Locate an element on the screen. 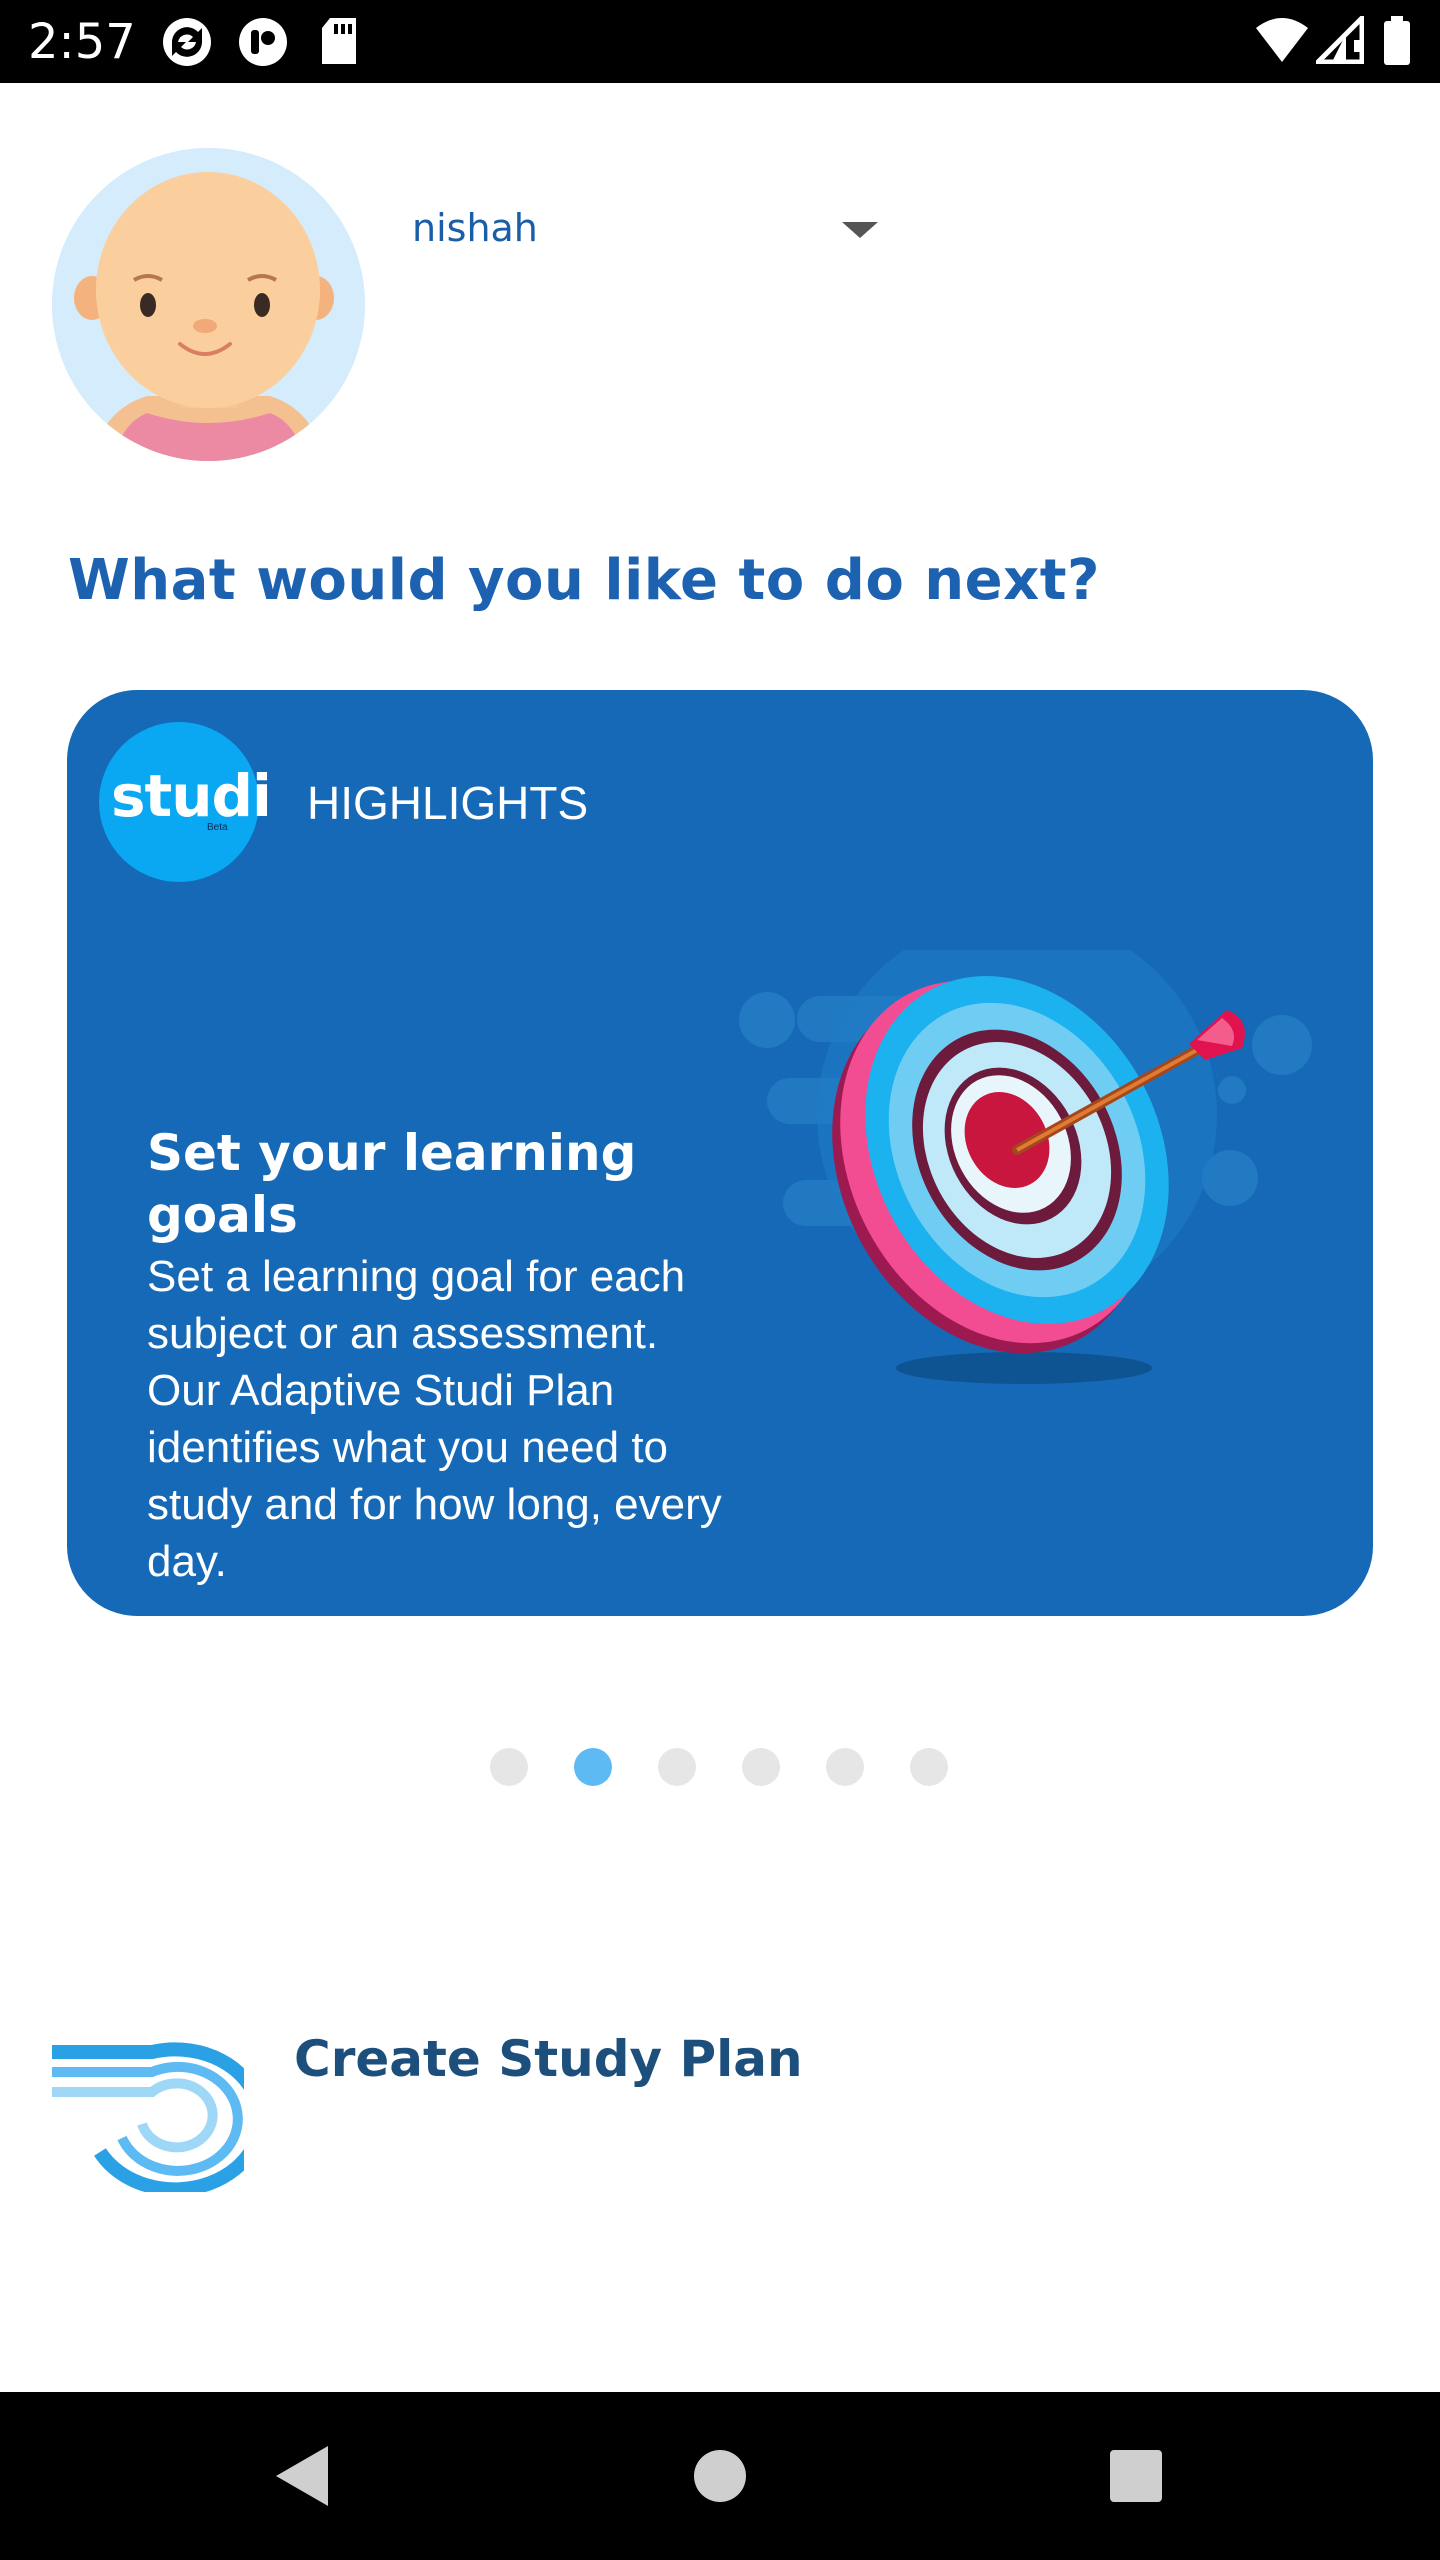 The image size is (1440, 2560). sync-icon is located at coordinates (187, 42).